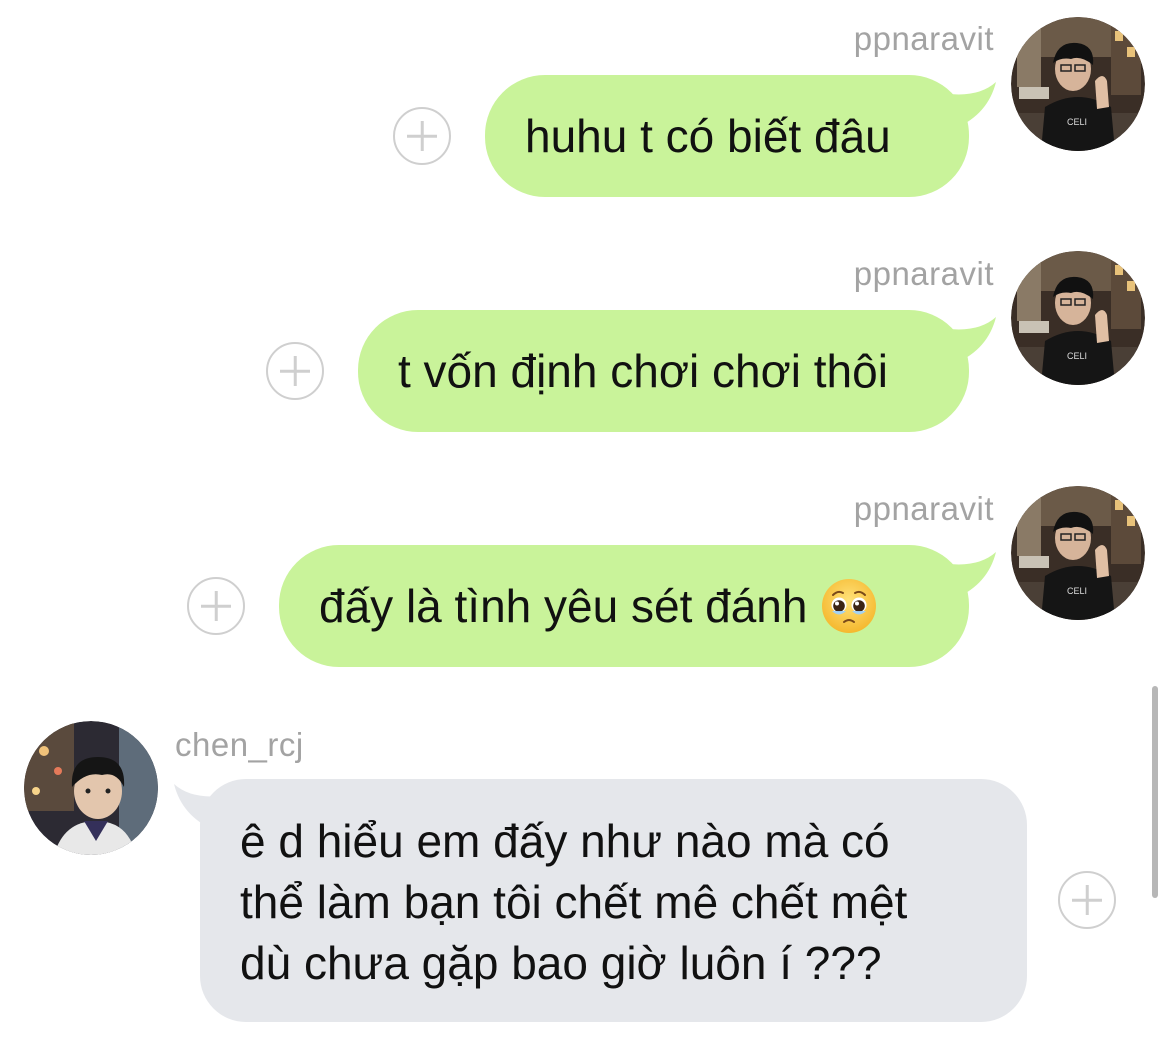 The width and height of the screenshot is (1170, 1051). What do you see at coordinates (574, 902) in the screenshot?
I see `message-text-line: thể làm bạn tôi chết mê chết mệt` at bounding box center [574, 902].